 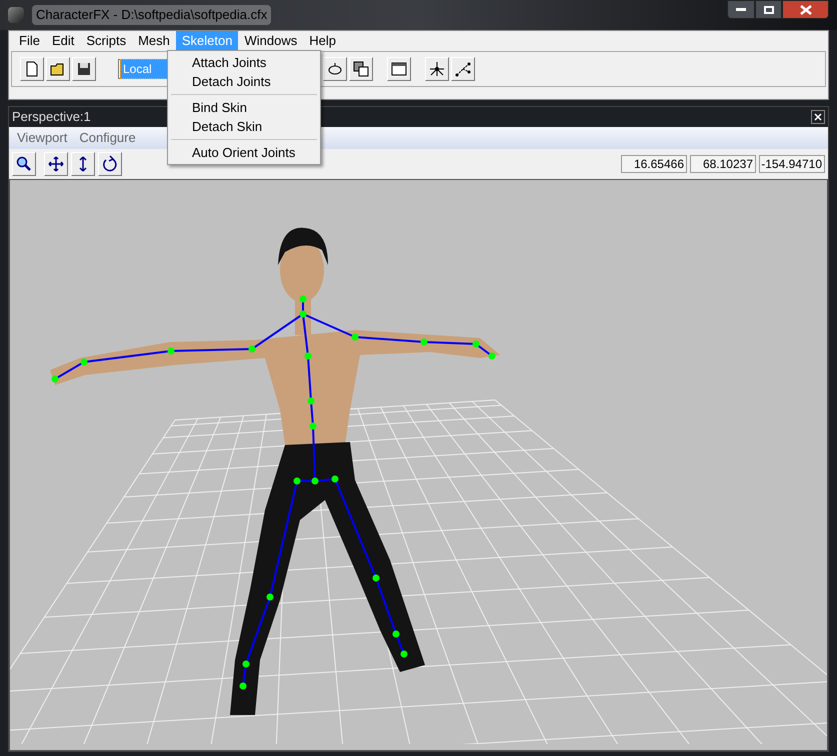 I want to click on menu-item: Edit, so click(x=63, y=41).